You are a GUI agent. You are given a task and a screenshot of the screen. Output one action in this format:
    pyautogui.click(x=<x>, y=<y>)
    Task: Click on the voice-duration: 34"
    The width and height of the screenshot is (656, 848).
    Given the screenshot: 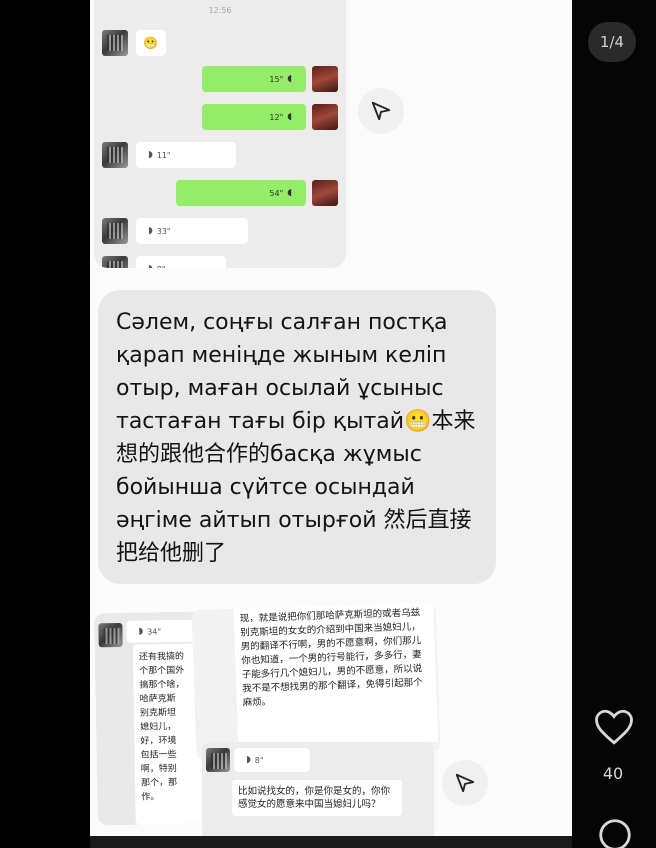 What is the action you would take?
    pyautogui.click(x=154, y=631)
    